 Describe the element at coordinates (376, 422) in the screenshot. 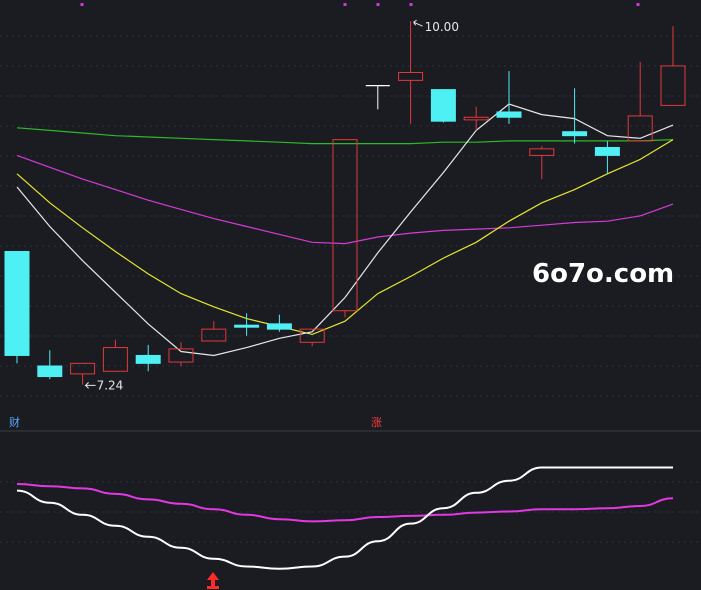

I see `marker-zhang: 涨` at that location.